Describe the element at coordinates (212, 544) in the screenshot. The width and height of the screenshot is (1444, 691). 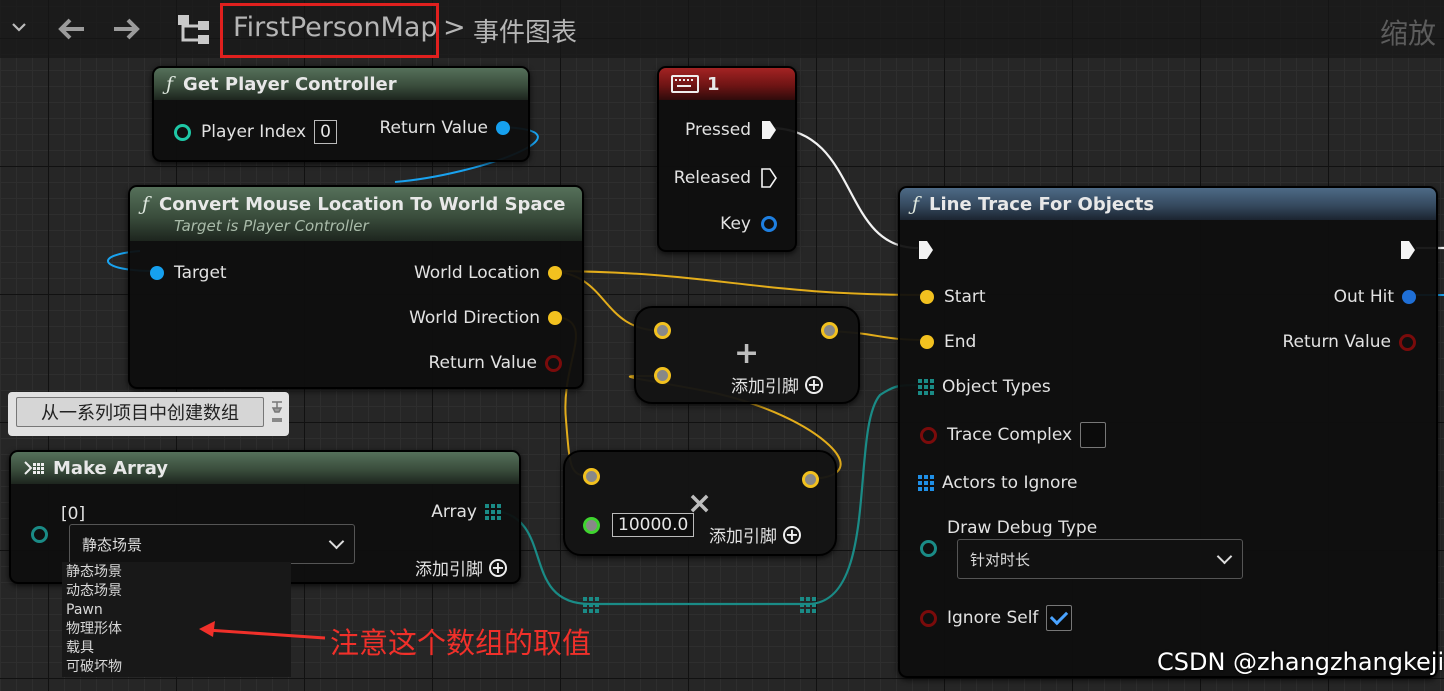
I see `element-0-dropdown: 静态场景` at that location.